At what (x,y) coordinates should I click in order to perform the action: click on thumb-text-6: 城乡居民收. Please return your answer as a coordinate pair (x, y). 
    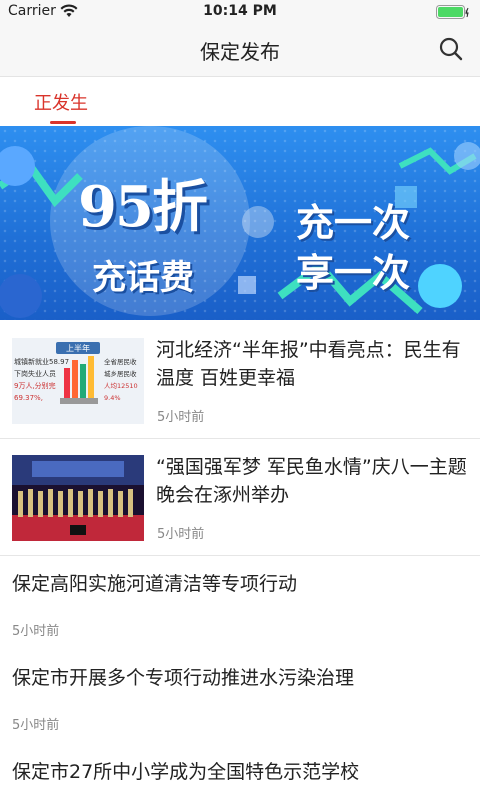
    Looking at the image, I should click on (120, 373).